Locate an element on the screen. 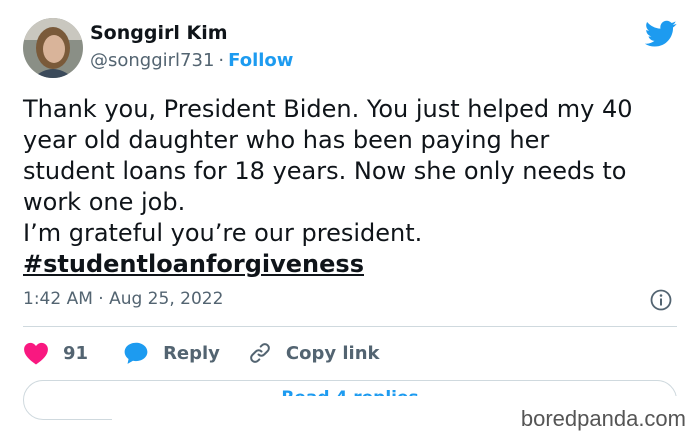  avatar is located at coordinates (53, 48).